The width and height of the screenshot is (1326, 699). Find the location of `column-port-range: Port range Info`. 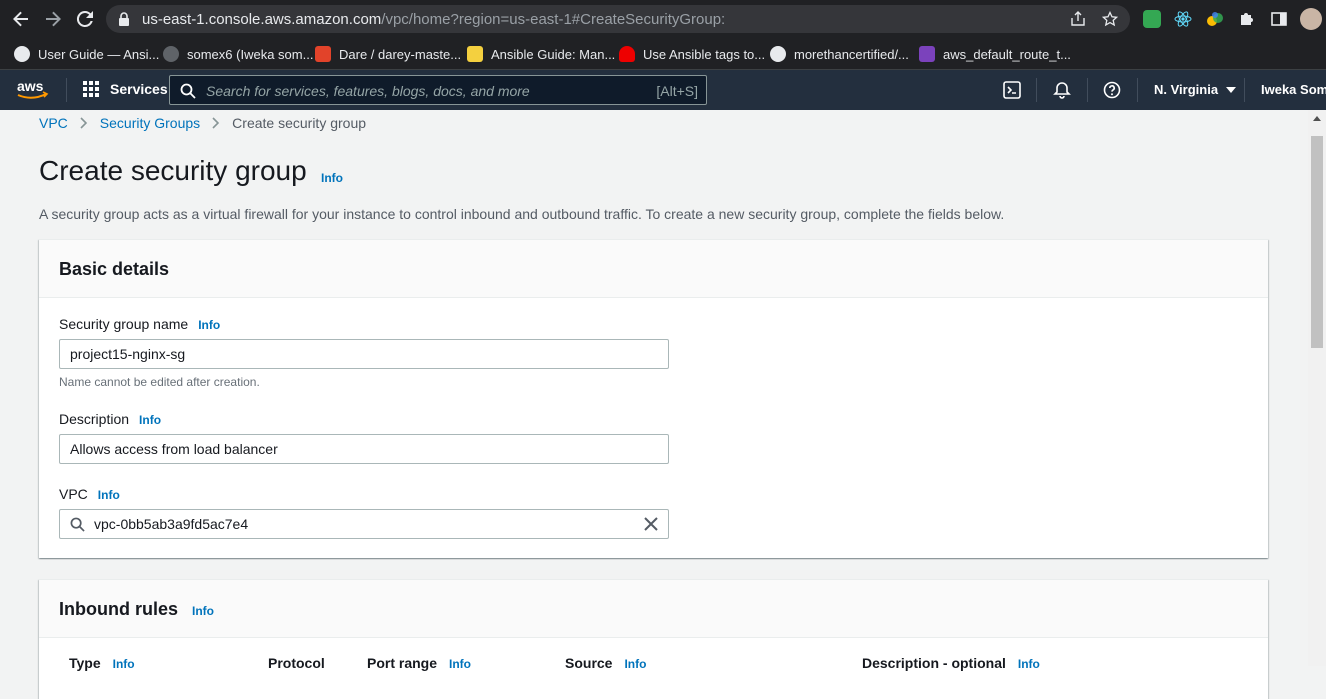

column-port-range: Port range Info is located at coordinates (419, 663).